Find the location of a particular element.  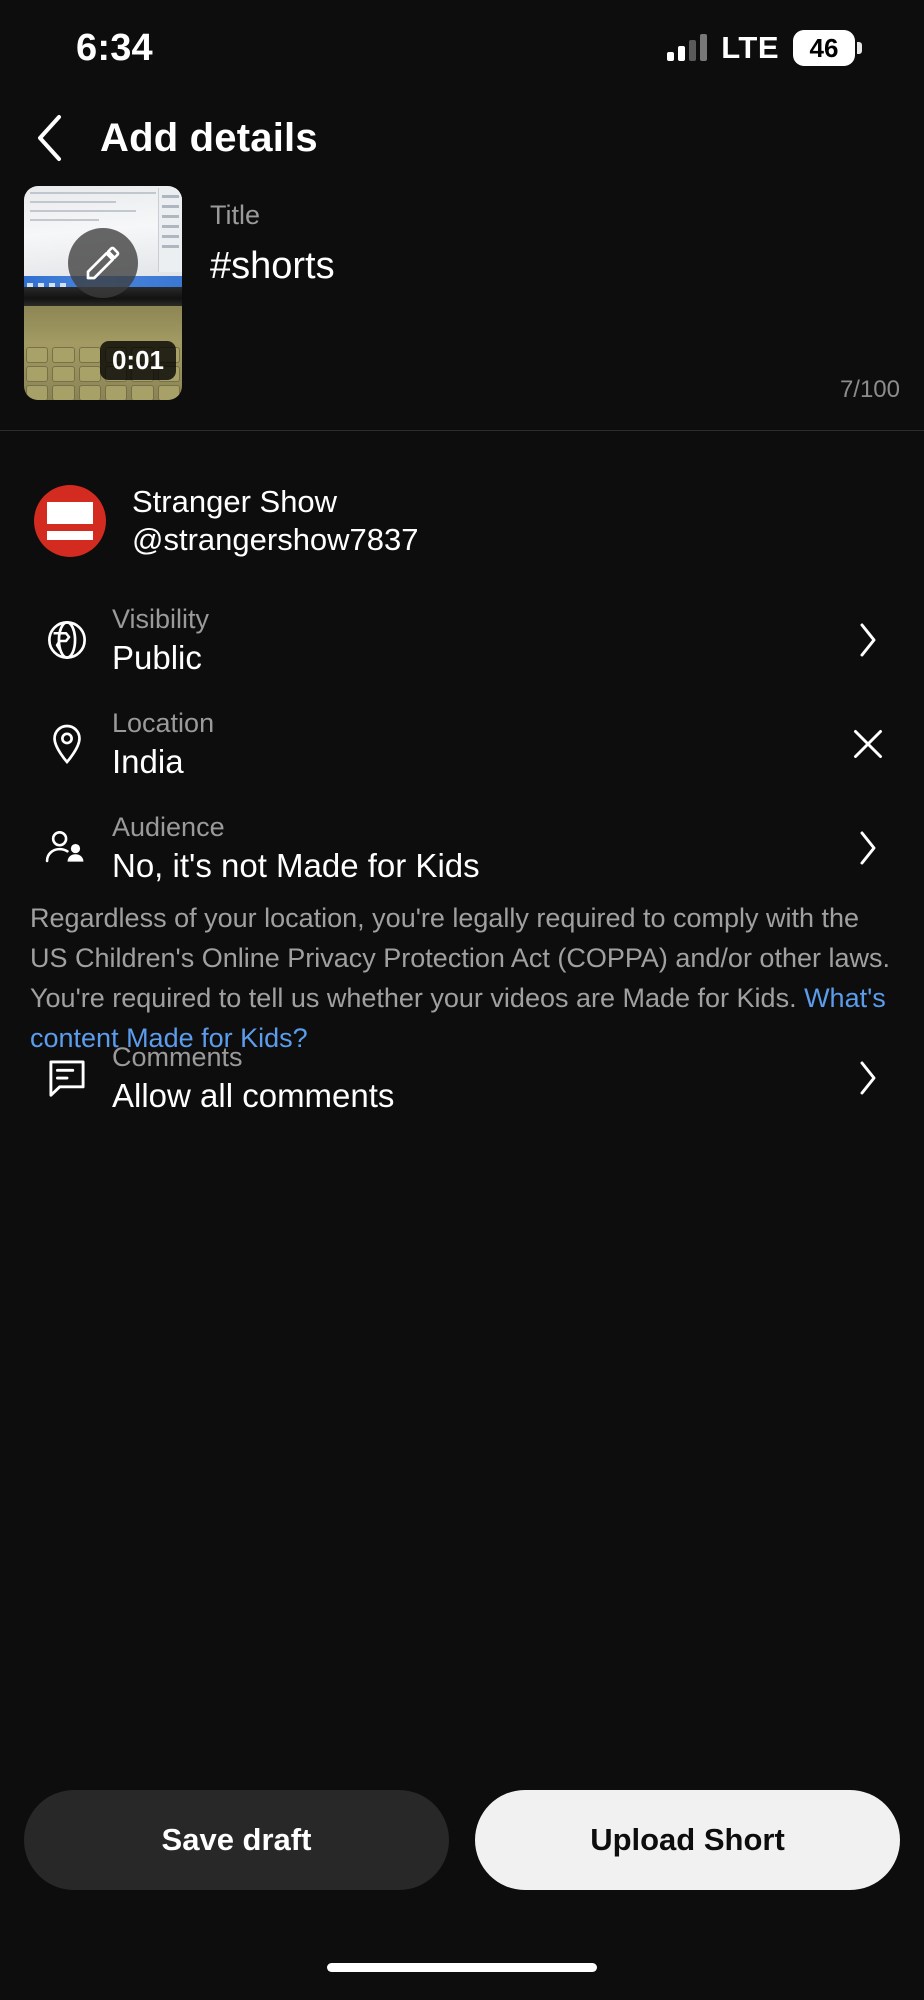

battery-level-label: 46 is located at coordinates (824, 48).